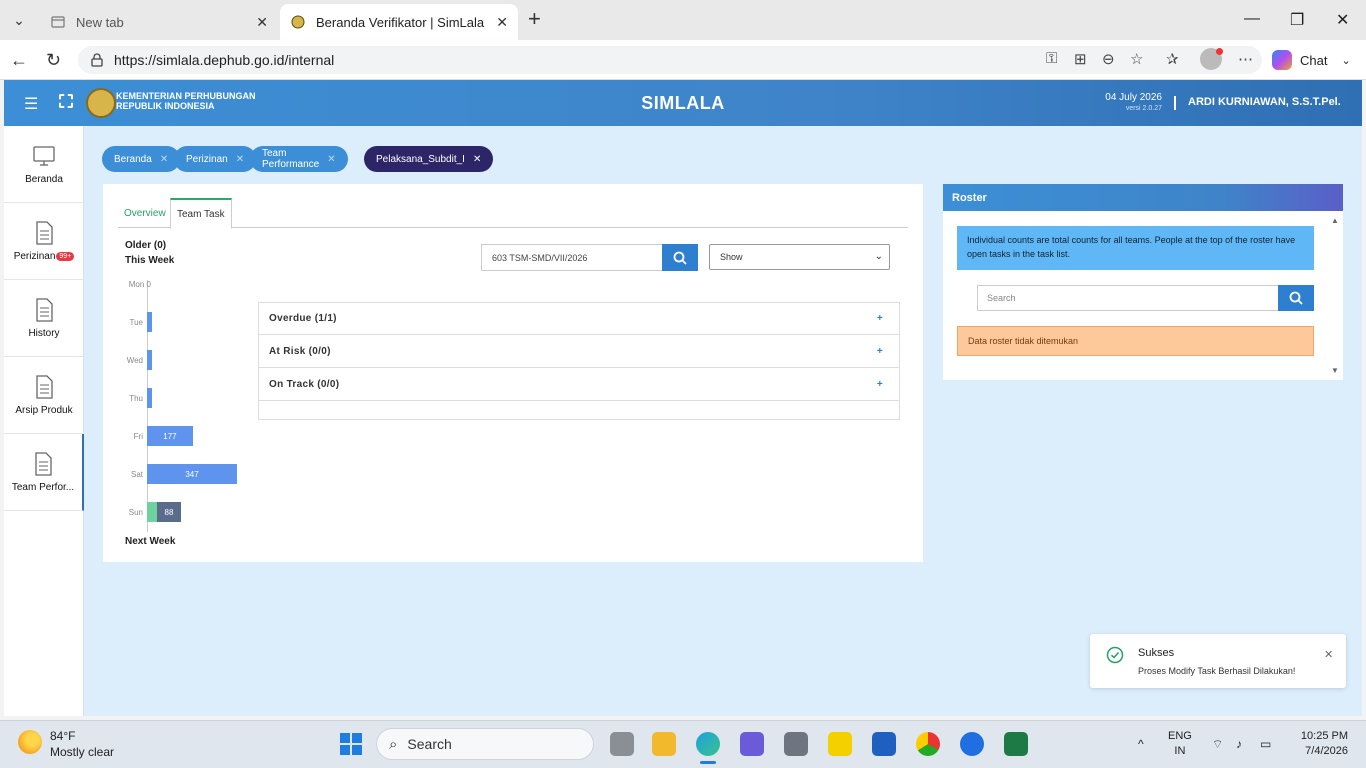  Describe the element at coordinates (1311, 60) in the screenshot. I see `copilot-chat-button: Chat ⌄` at that location.